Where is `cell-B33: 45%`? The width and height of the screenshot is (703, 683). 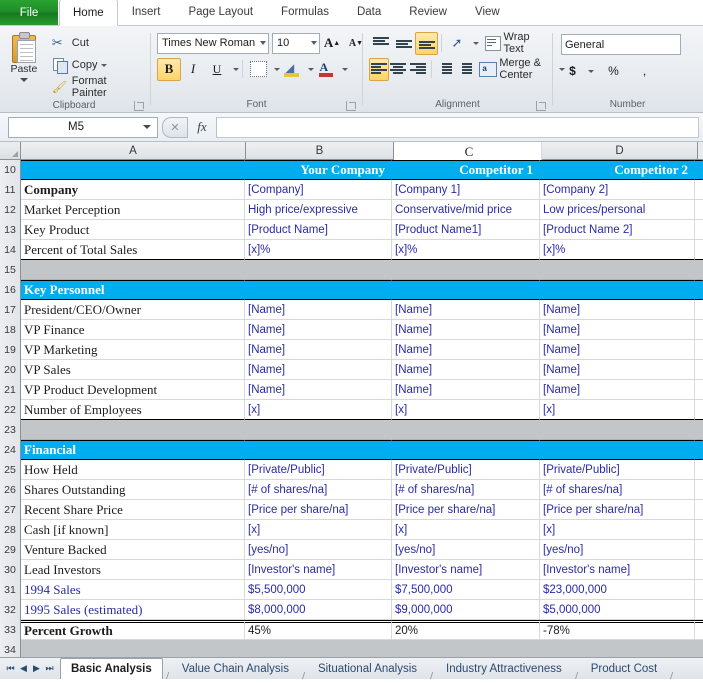 cell-B33: 45% is located at coordinates (318, 630).